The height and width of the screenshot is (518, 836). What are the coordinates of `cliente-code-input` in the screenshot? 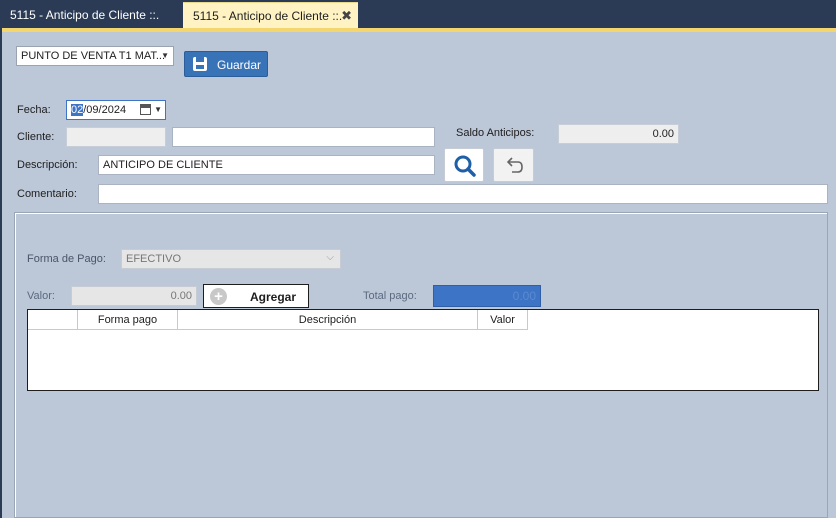 It's located at (116, 137).